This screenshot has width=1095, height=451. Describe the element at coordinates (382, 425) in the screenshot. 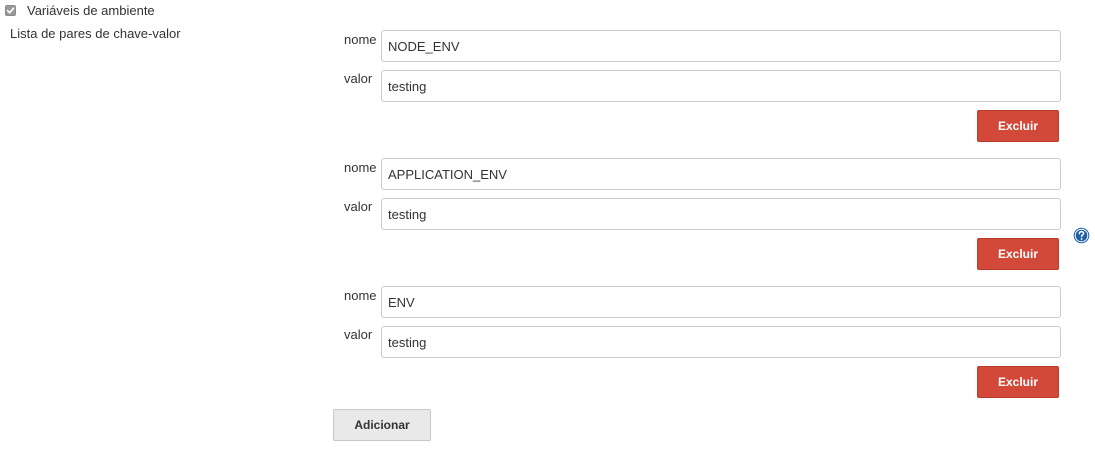

I see `add-pair-button: Adicionar` at that location.